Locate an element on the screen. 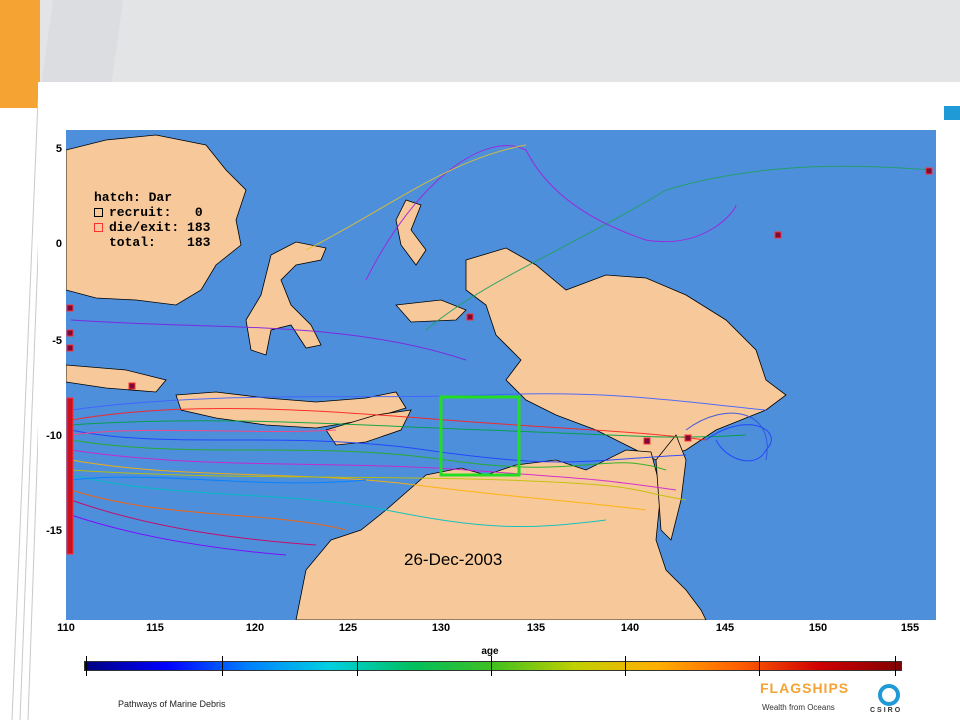 Image resolution: width=960 pixels, height=720 pixels. x-tick-label: 120 is located at coordinates (255, 628).